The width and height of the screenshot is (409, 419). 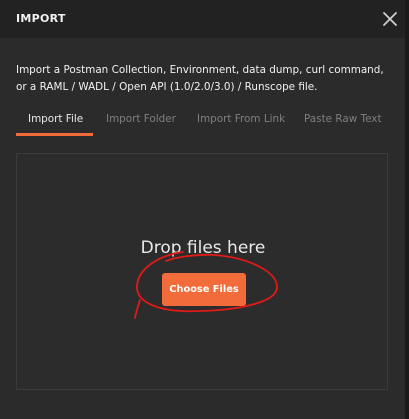 What do you see at coordinates (203, 248) in the screenshot?
I see `drop-files-text: Drop files here` at bounding box center [203, 248].